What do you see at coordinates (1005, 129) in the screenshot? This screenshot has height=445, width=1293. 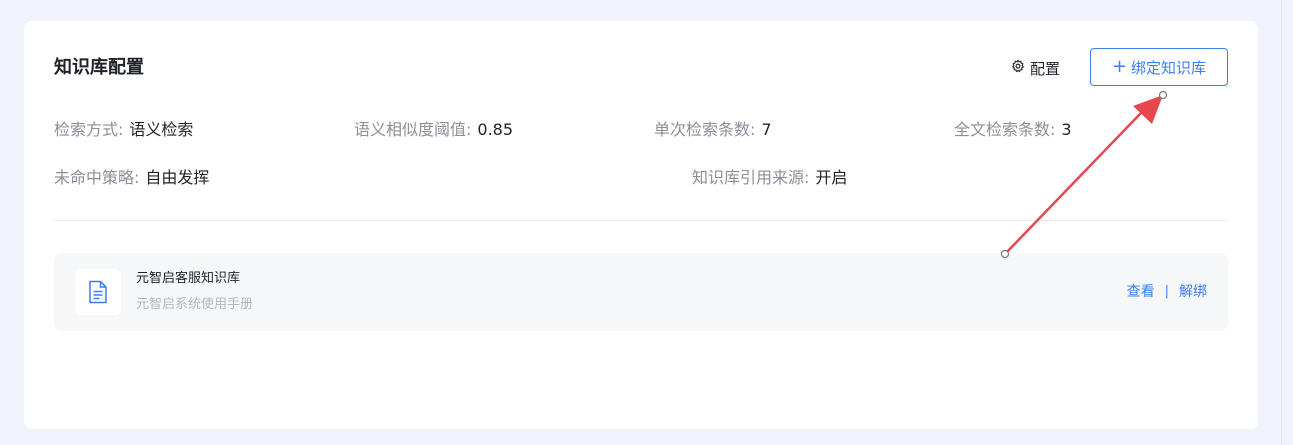 I see `fulltext-retrieval-count-label: 全文检索条数:` at bounding box center [1005, 129].